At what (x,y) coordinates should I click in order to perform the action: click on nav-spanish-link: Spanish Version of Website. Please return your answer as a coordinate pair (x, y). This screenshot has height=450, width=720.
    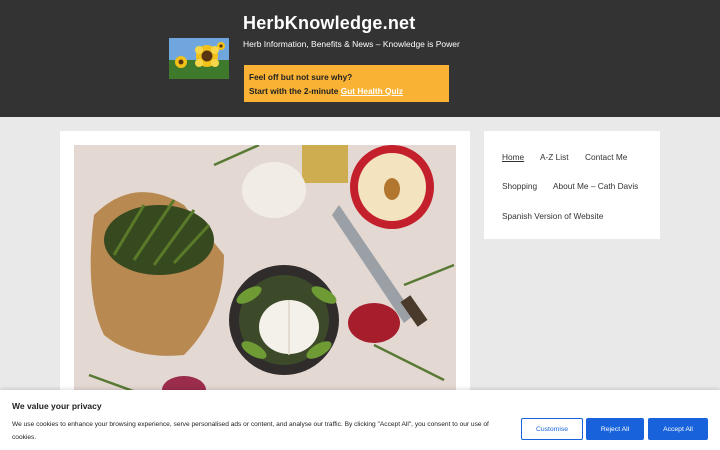
    Looking at the image, I should click on (552, 216).